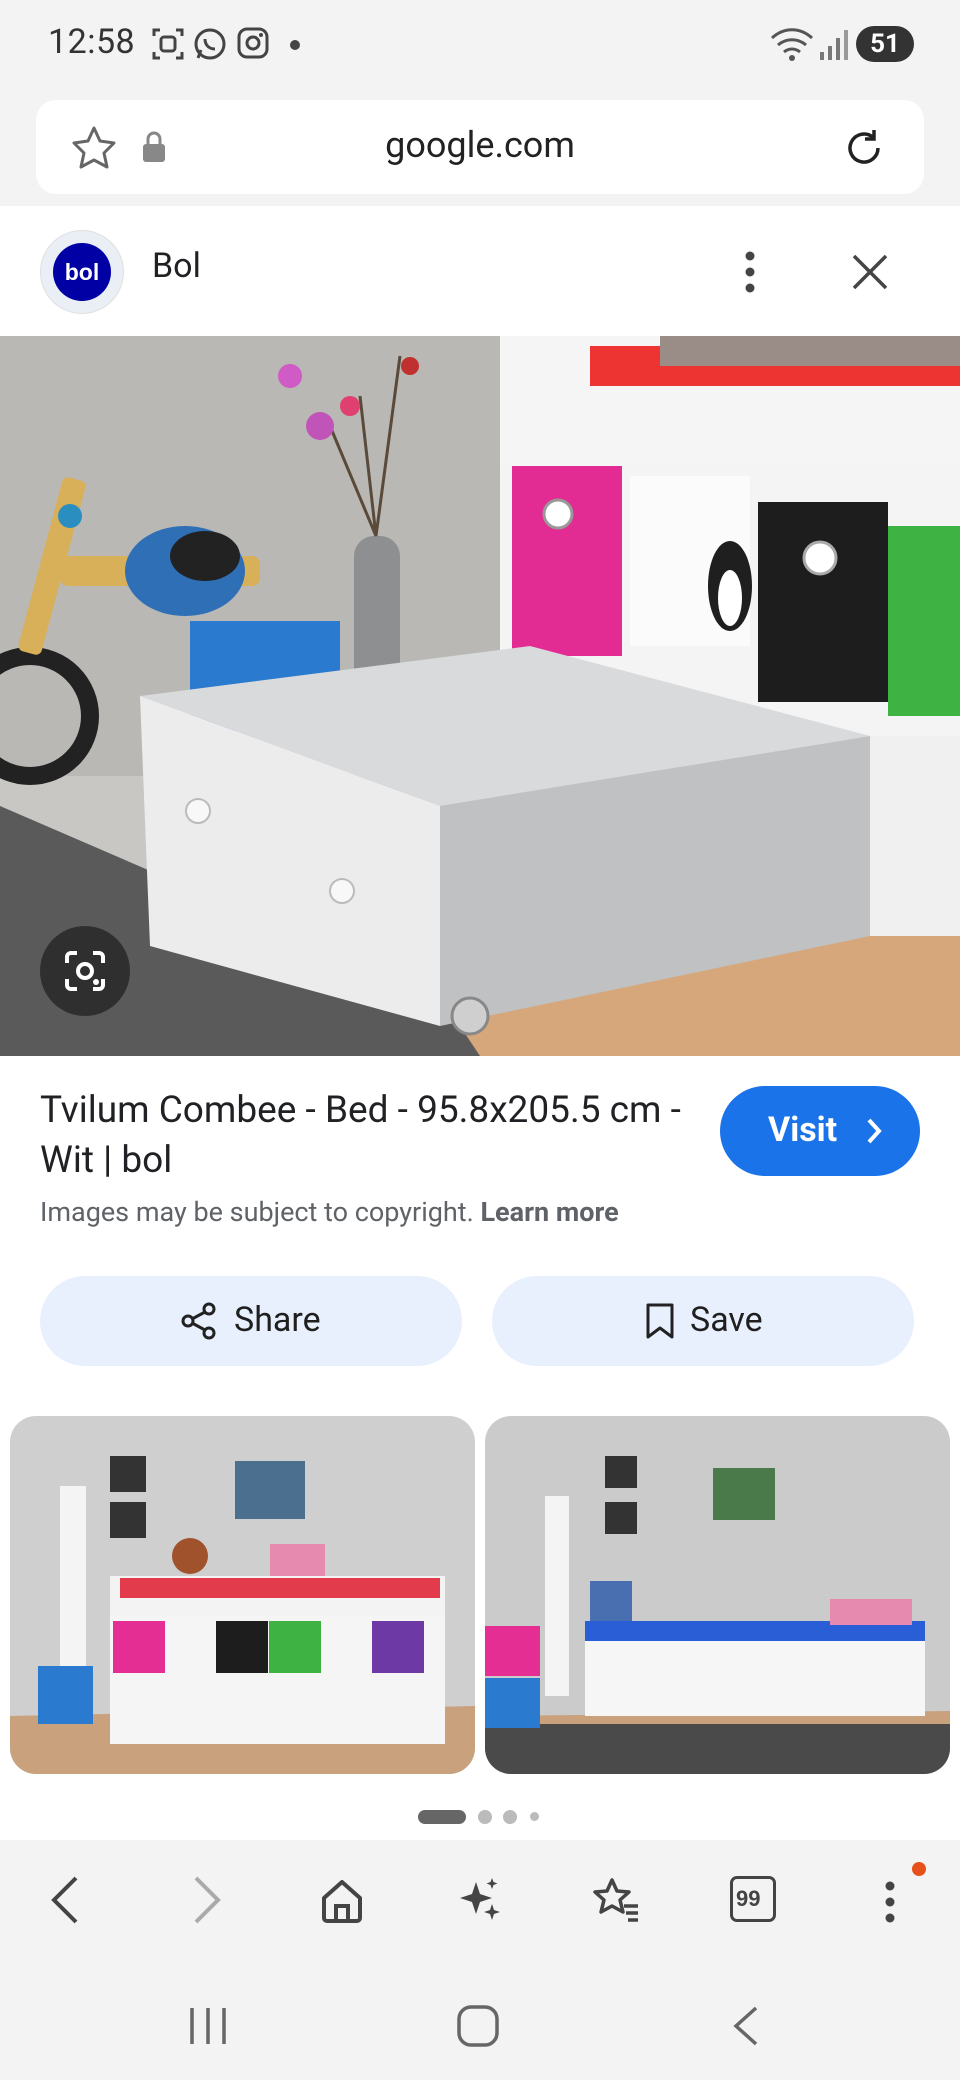 This screenshot has width=960, height=2080. Describe the element at coordinates (660, 1321) in the screenshot. I see `bookmark-icon` at that location.